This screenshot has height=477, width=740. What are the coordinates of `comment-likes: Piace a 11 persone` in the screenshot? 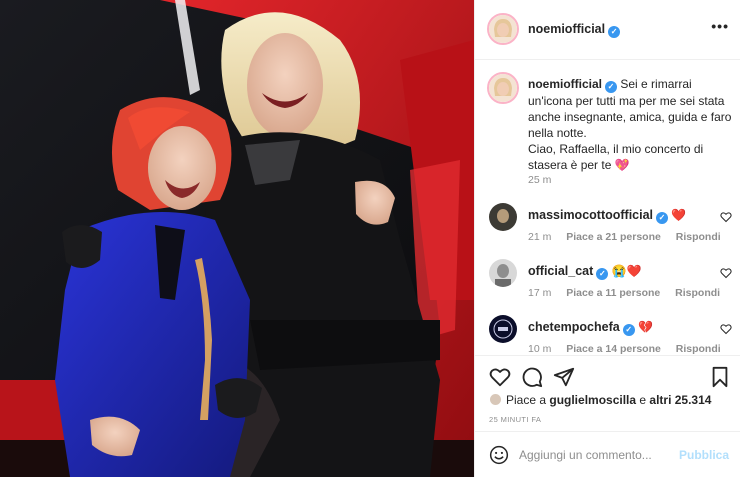 It's located at (613, 293).